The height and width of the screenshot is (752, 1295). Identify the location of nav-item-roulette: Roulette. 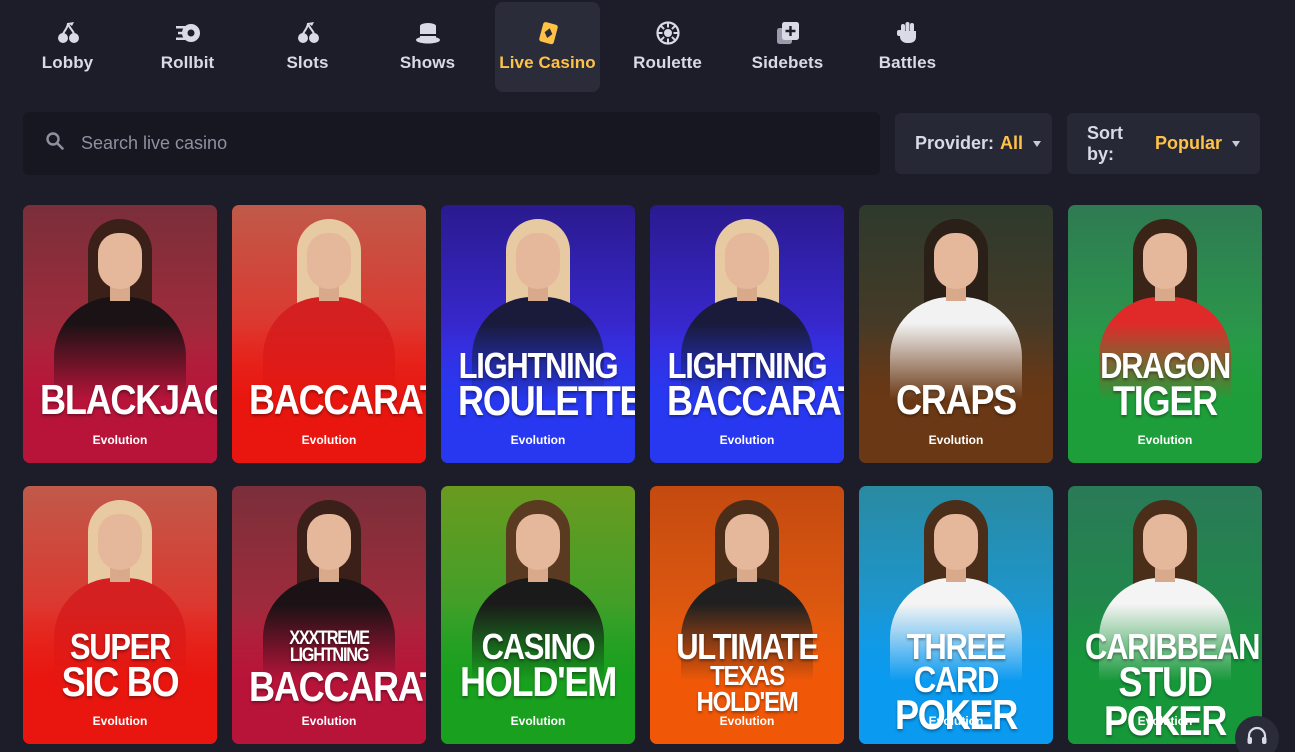
(667, 47).